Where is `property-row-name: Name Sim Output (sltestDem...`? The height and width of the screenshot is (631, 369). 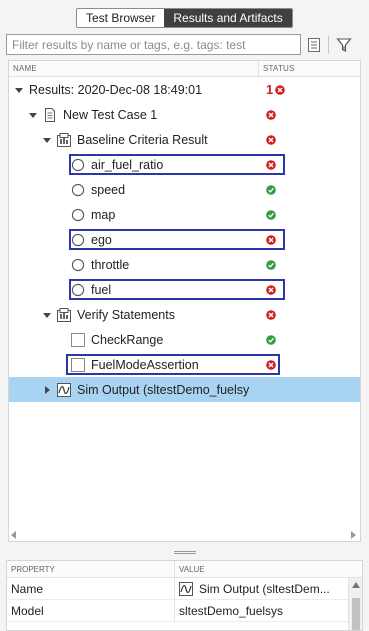
property-row-name: Name Sim Output (sltestDem... is located at coordinates (184, 589).